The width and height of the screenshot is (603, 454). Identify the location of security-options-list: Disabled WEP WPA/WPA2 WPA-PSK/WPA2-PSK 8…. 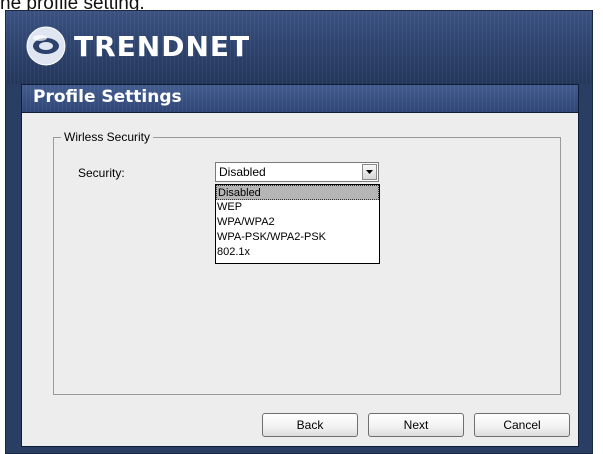
(297, 224).